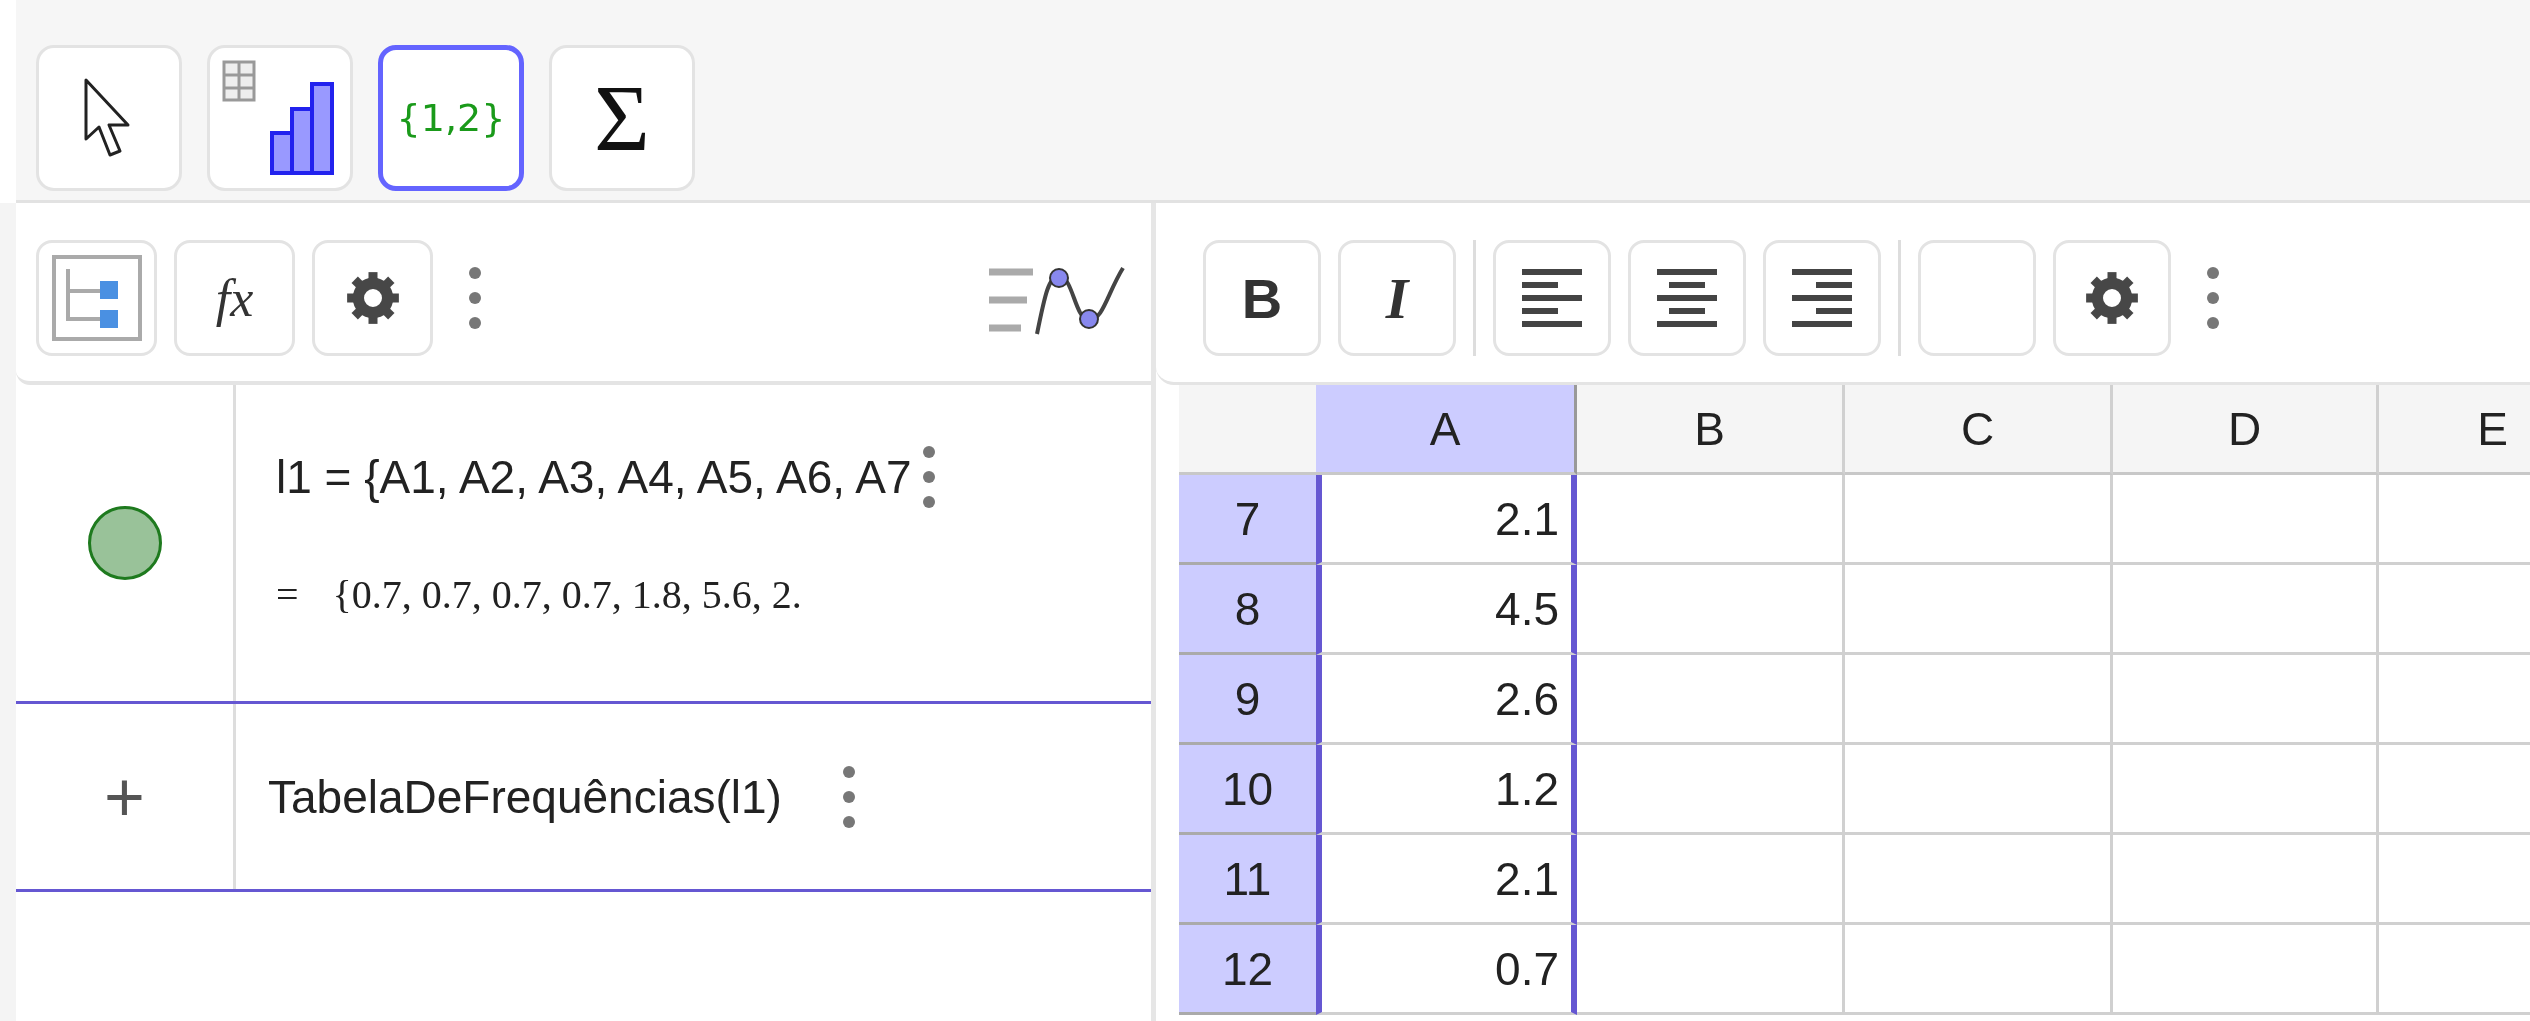 The height and width of the screenshot is (1021, 2530). What do you see at coordinates (234, 298) in the screenshot?
I see `function-button: fx` at bounding box center [234, 298].